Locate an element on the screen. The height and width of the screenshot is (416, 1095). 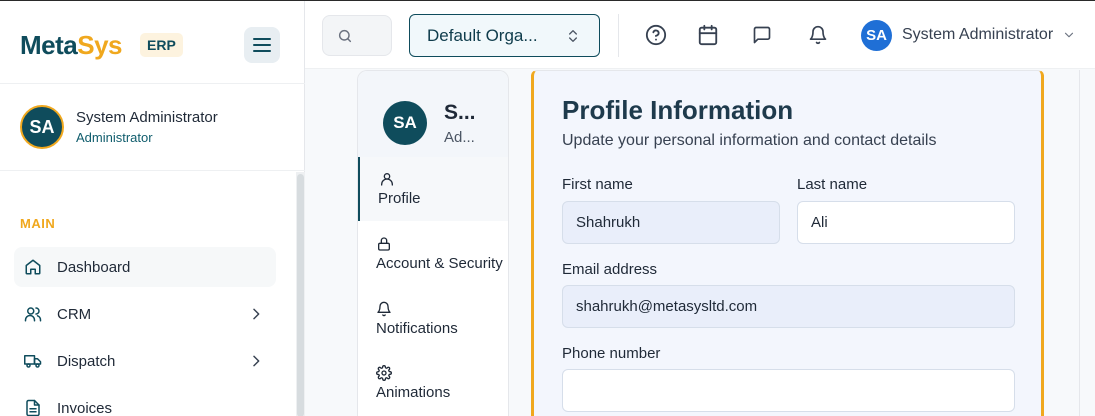
chevron-up-down-icon is located at coordinates (573, 36).